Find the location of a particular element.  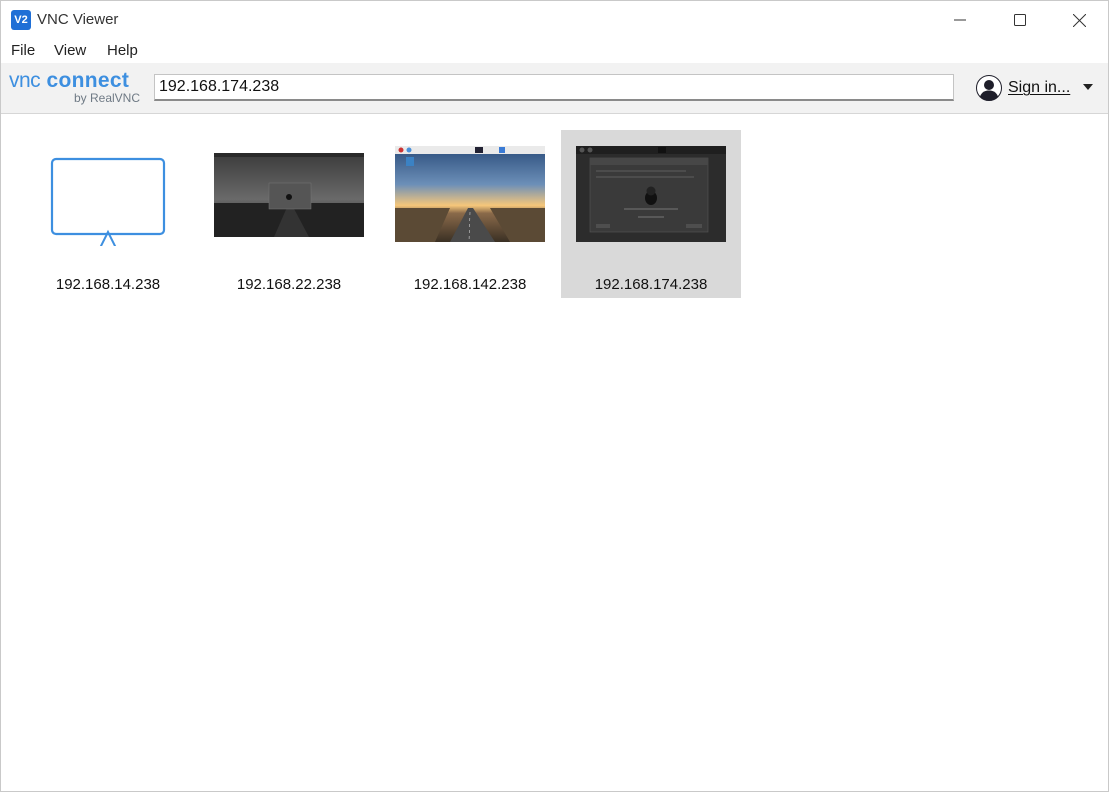

connection-label: 192.168.22.238 is located at coordinates (289, 284).